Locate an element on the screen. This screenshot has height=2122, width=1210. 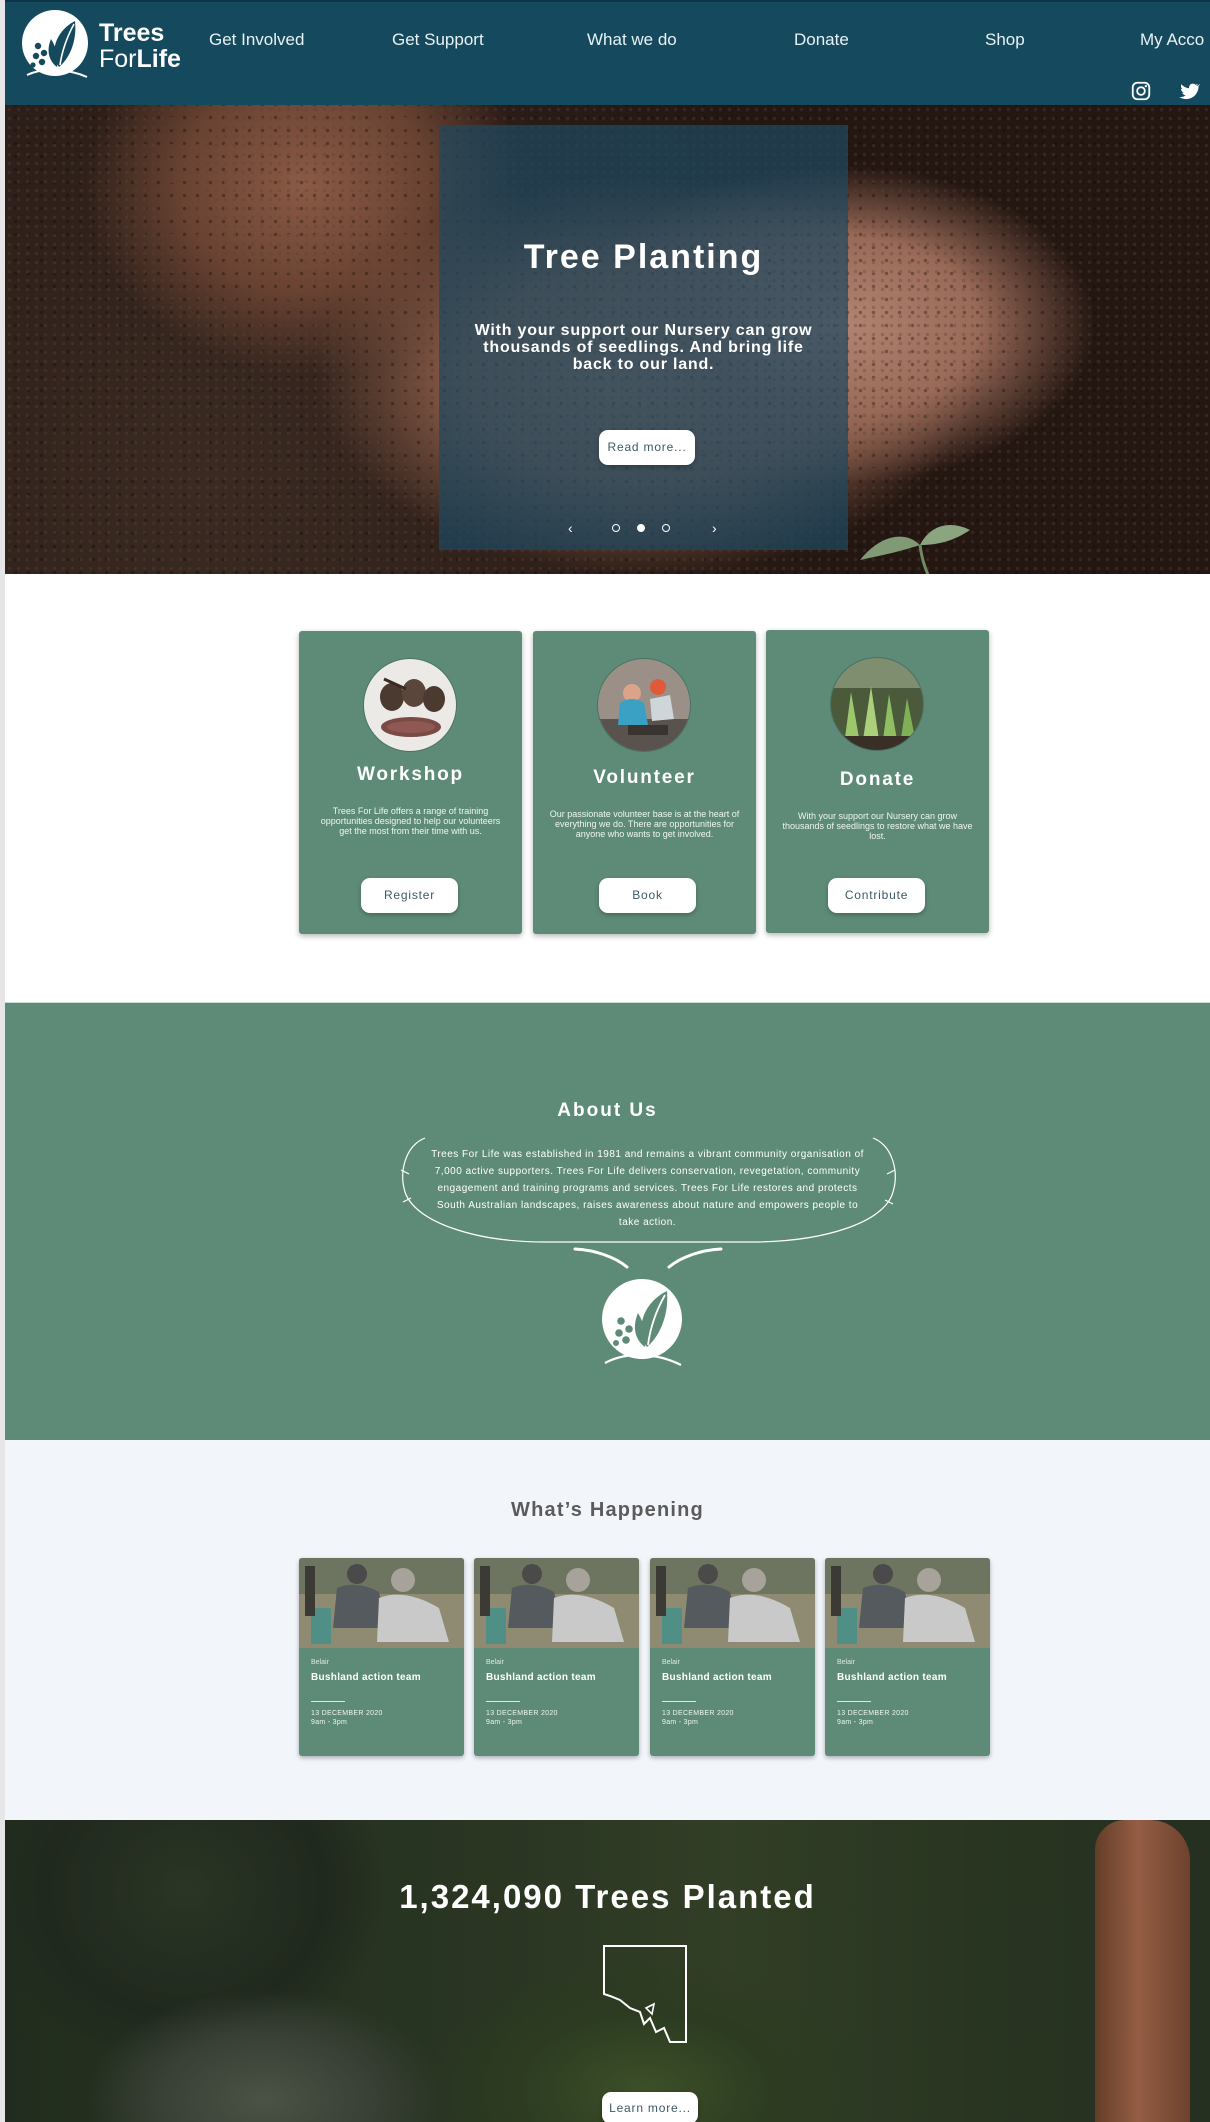
nav-my-account: My Acco is located at coordinates (1172, 40).